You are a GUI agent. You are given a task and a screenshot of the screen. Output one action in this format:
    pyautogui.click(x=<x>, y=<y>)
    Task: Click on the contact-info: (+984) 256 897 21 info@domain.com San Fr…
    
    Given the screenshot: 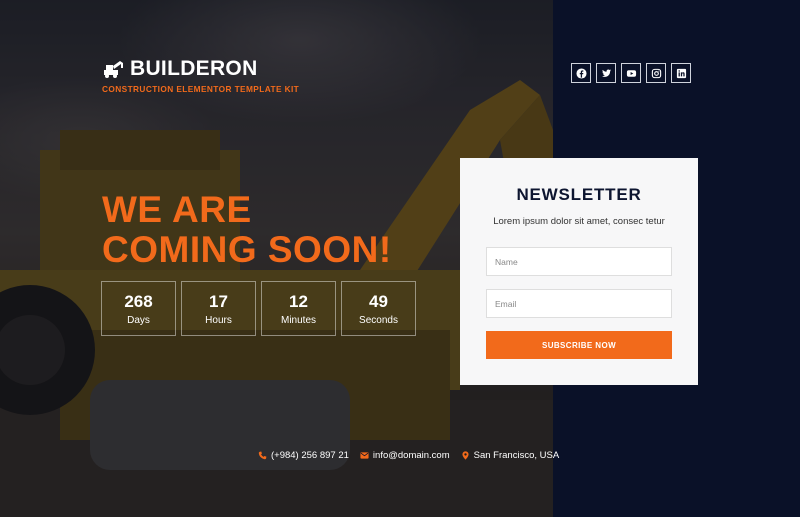 What is the action you would take?
    pyautogui.click(x=414, y=455)
    